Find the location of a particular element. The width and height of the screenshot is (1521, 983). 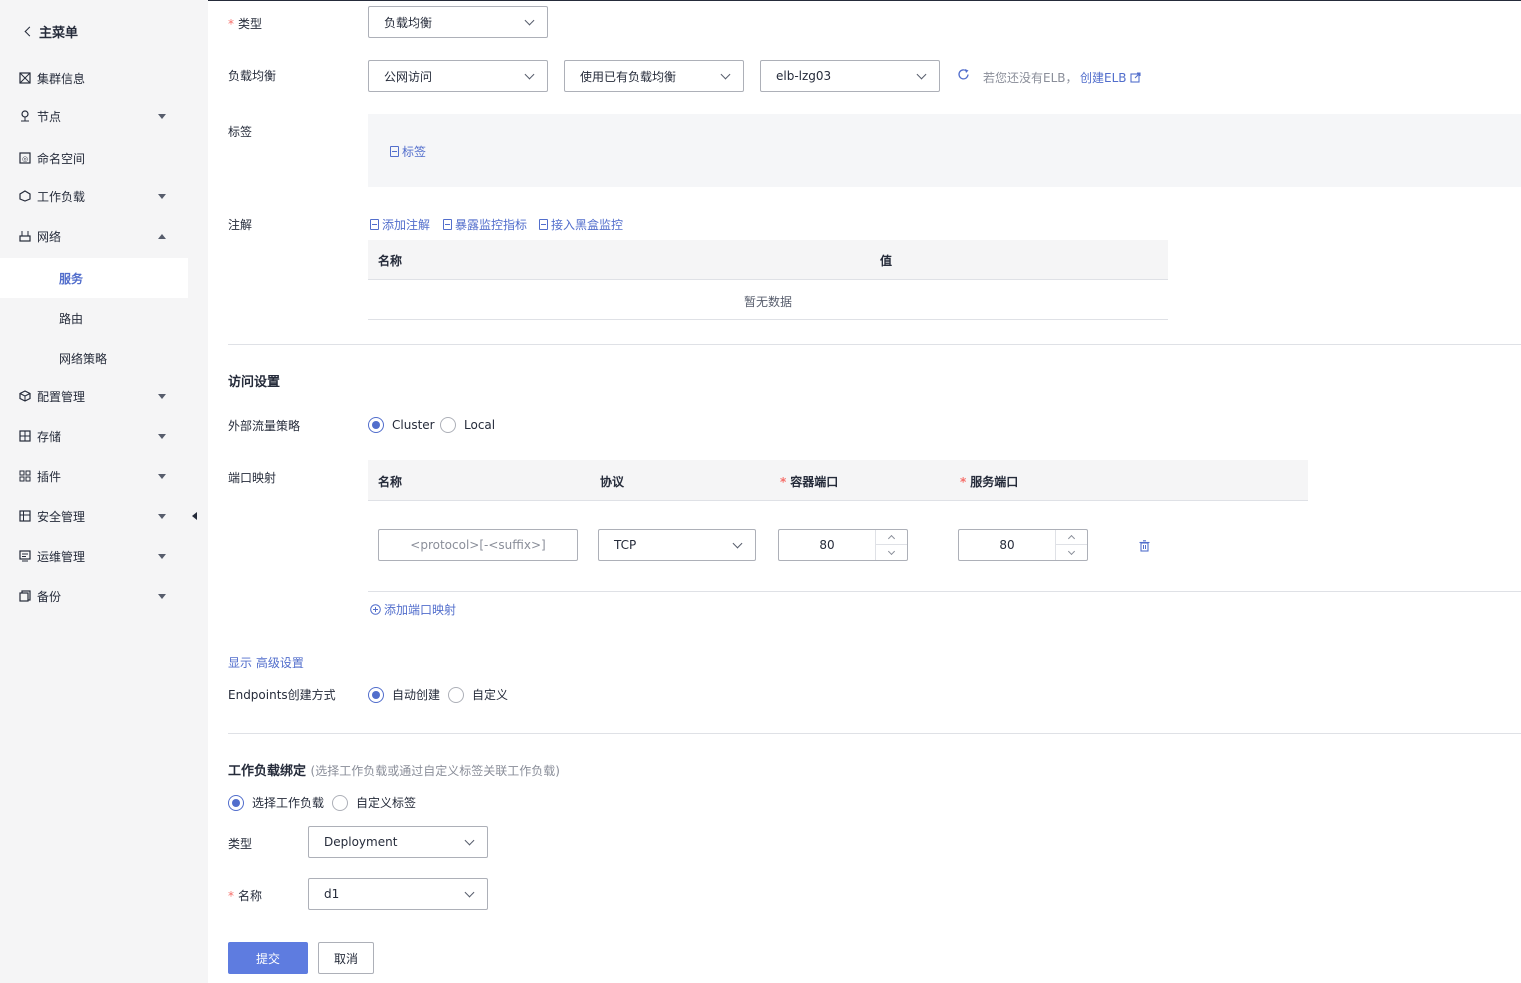

lb-access-select: 公网访问 is located at coordinates (458, 76).